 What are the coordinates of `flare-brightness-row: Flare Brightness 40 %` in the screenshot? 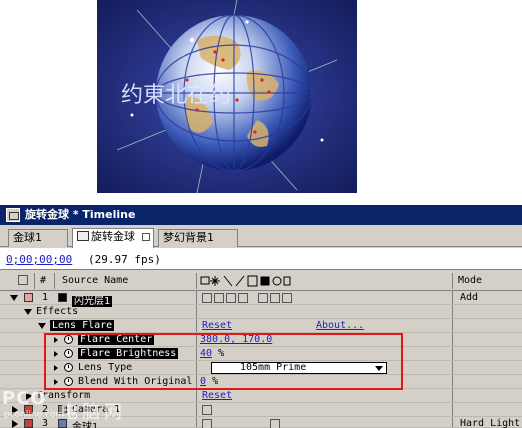 It's located at (261, 354).